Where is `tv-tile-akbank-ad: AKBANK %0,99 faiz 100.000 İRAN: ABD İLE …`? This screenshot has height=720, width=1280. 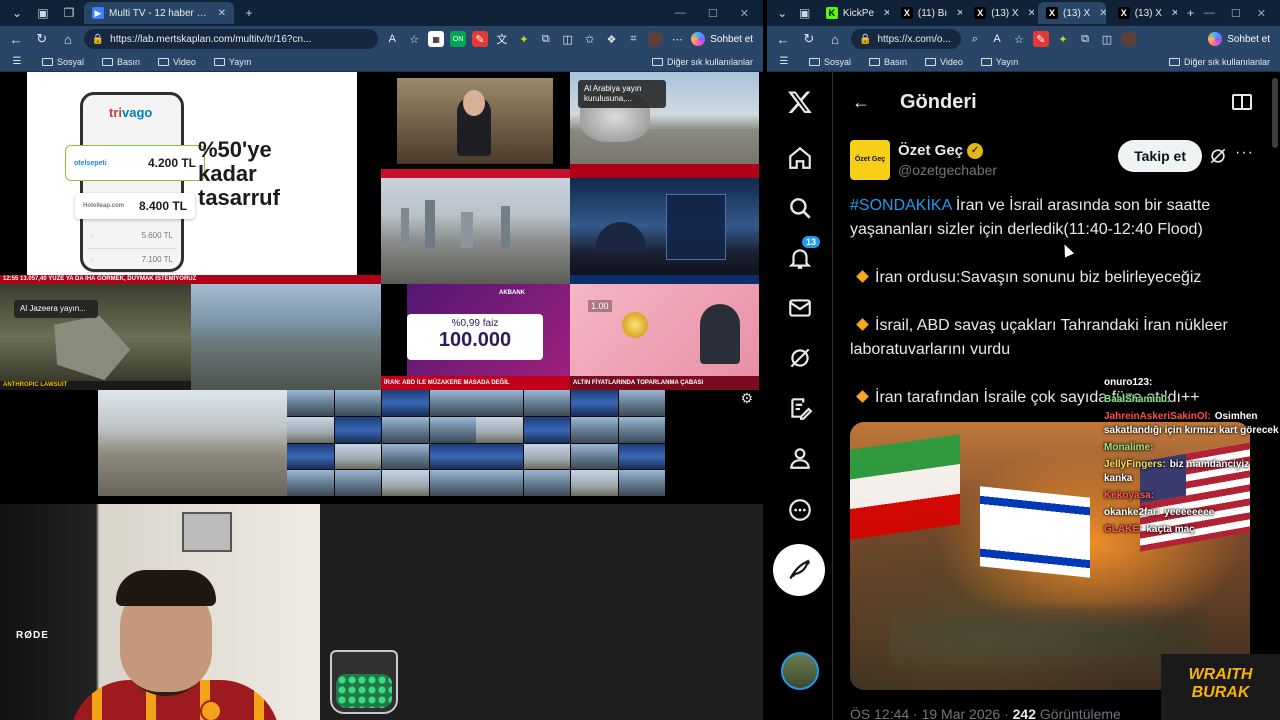
tv-tile-akbank-ad: AKBANK %0,99 faiz 100.000 İRAN: ABD İLE … is located at coordinates (475, 337).